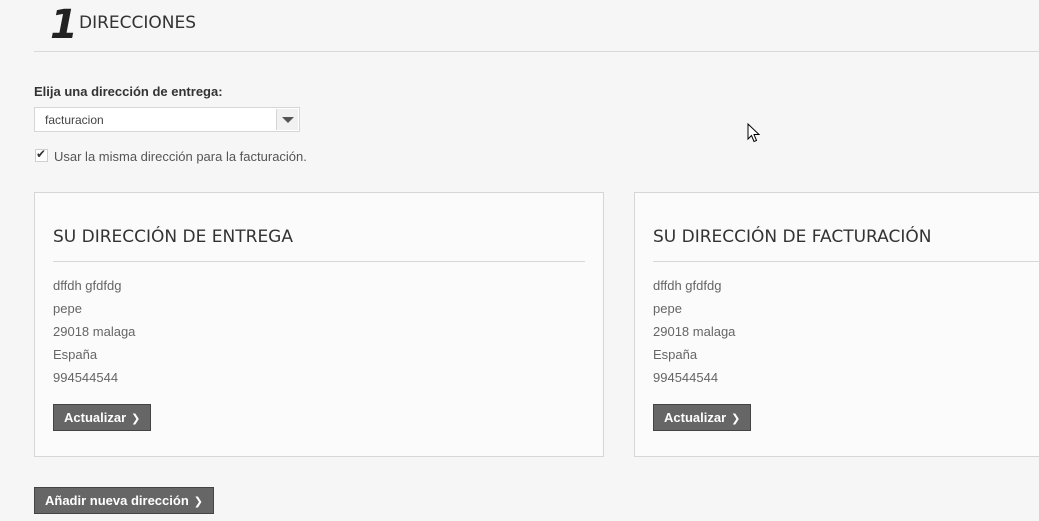 The height and width of the screenshot is (521, 1039). I want to click on delivery-address-select: facturacion, so click(167, 119).